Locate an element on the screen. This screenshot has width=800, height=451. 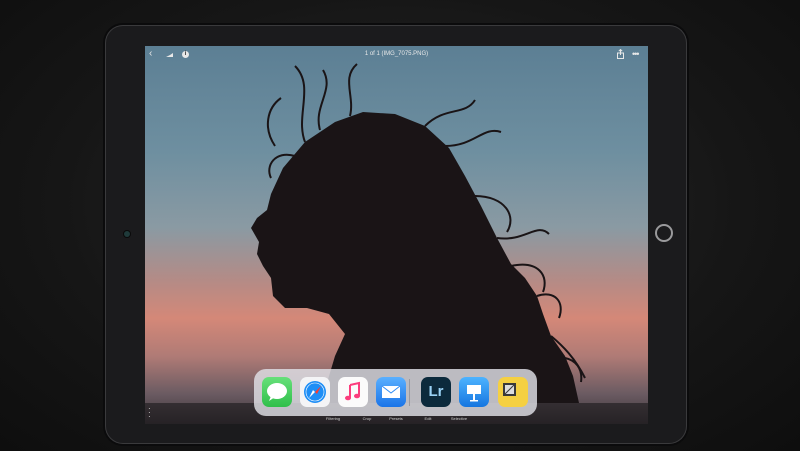
dock-divider is located at coordinates (409, 392).